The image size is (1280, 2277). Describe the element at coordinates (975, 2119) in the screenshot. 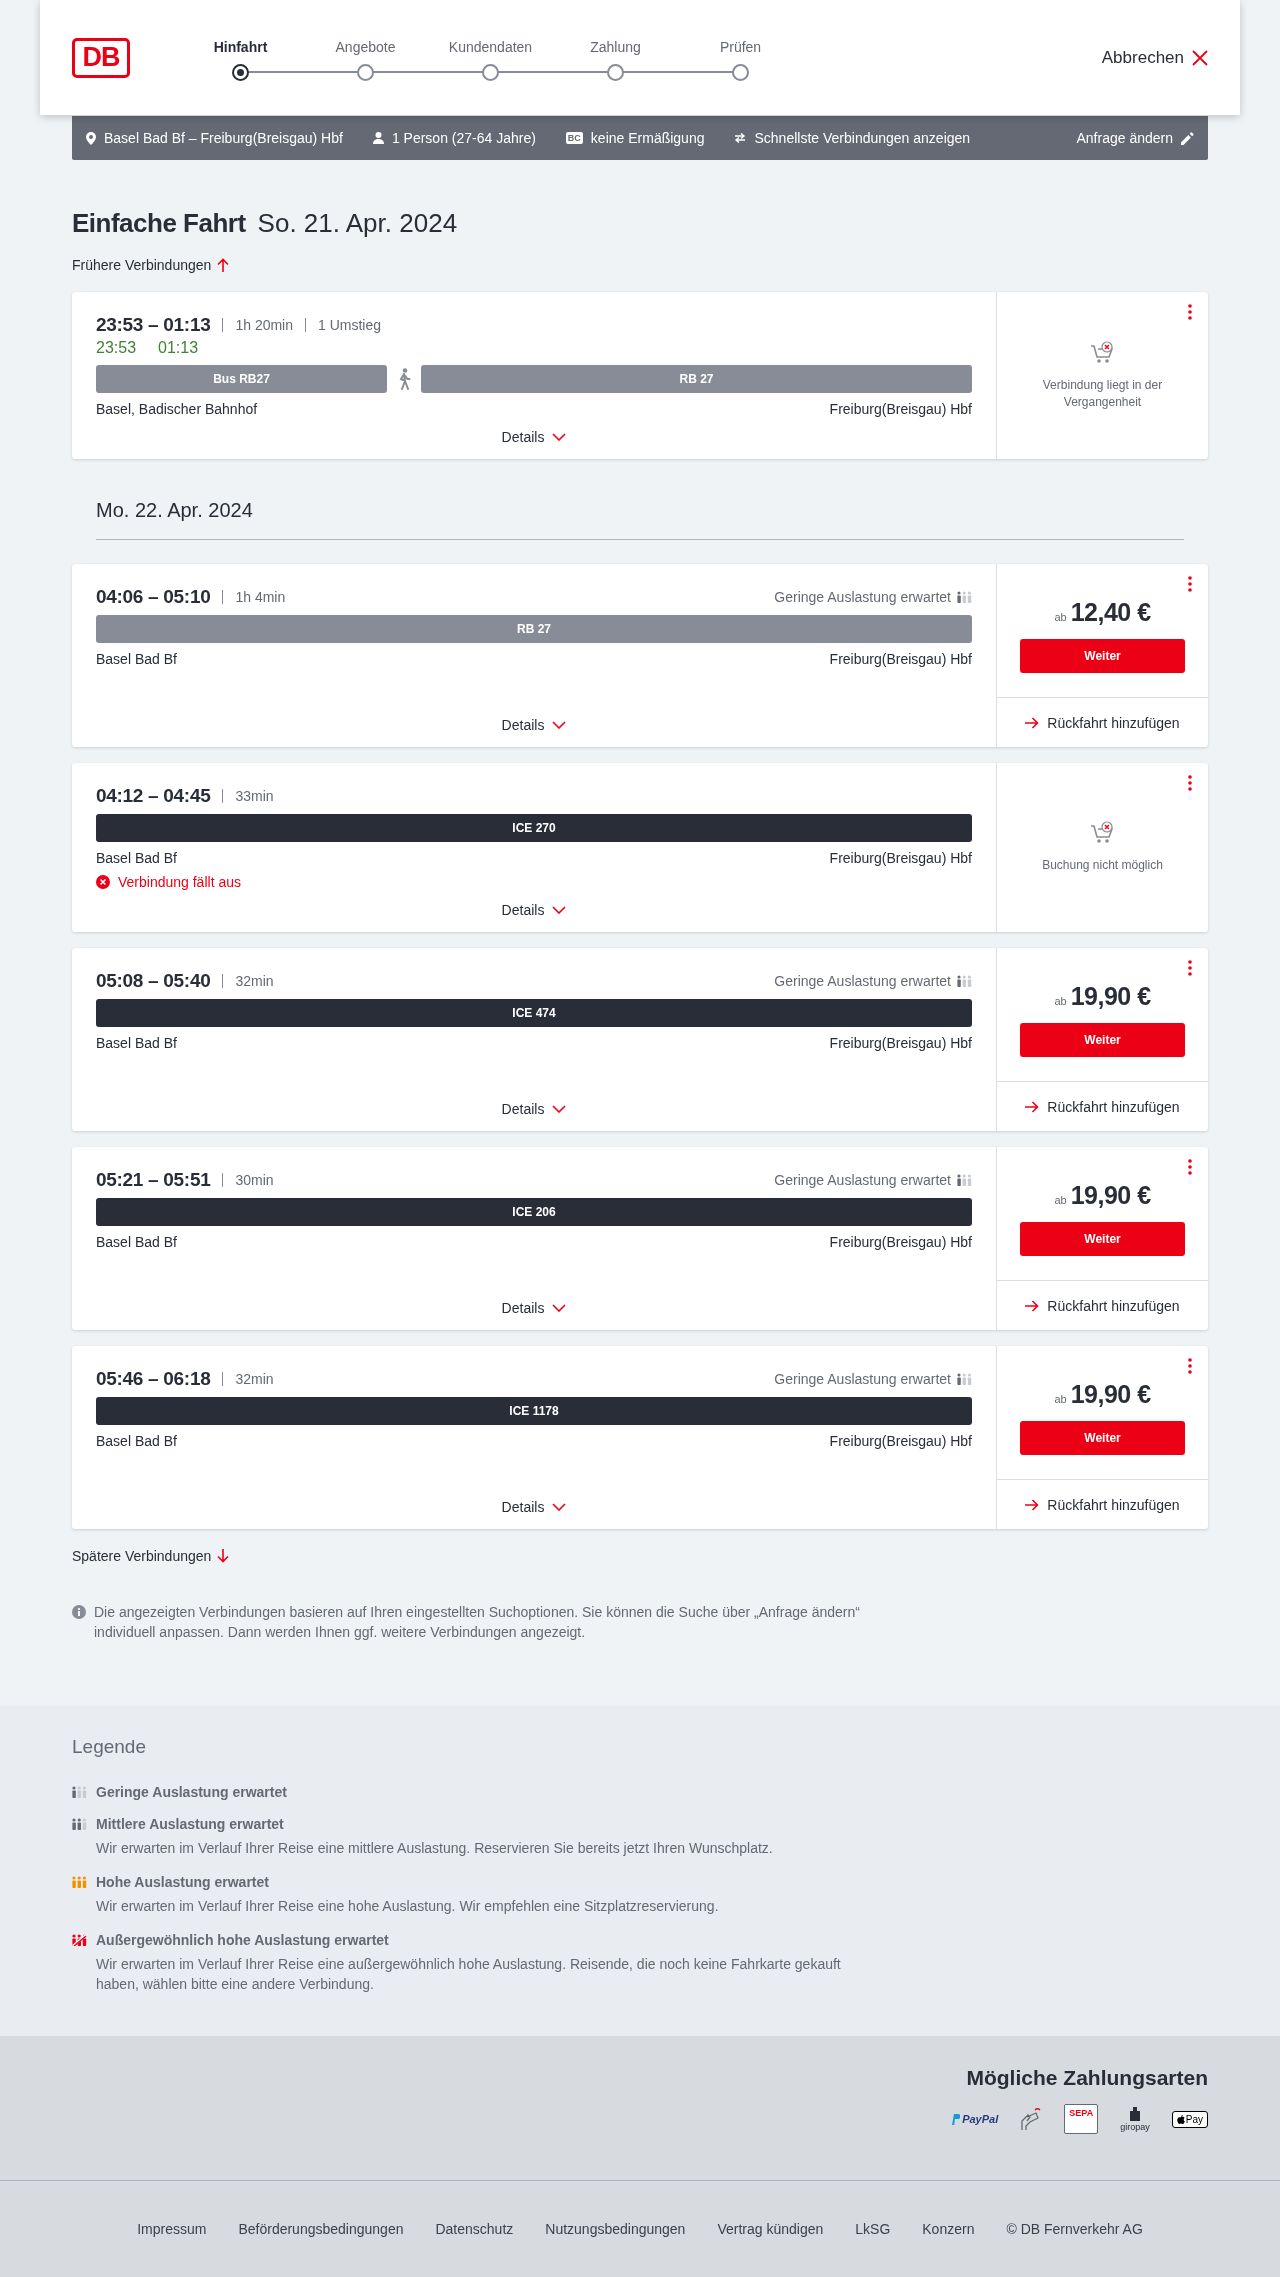

I see `paypal-logo: PayPal` at that location.